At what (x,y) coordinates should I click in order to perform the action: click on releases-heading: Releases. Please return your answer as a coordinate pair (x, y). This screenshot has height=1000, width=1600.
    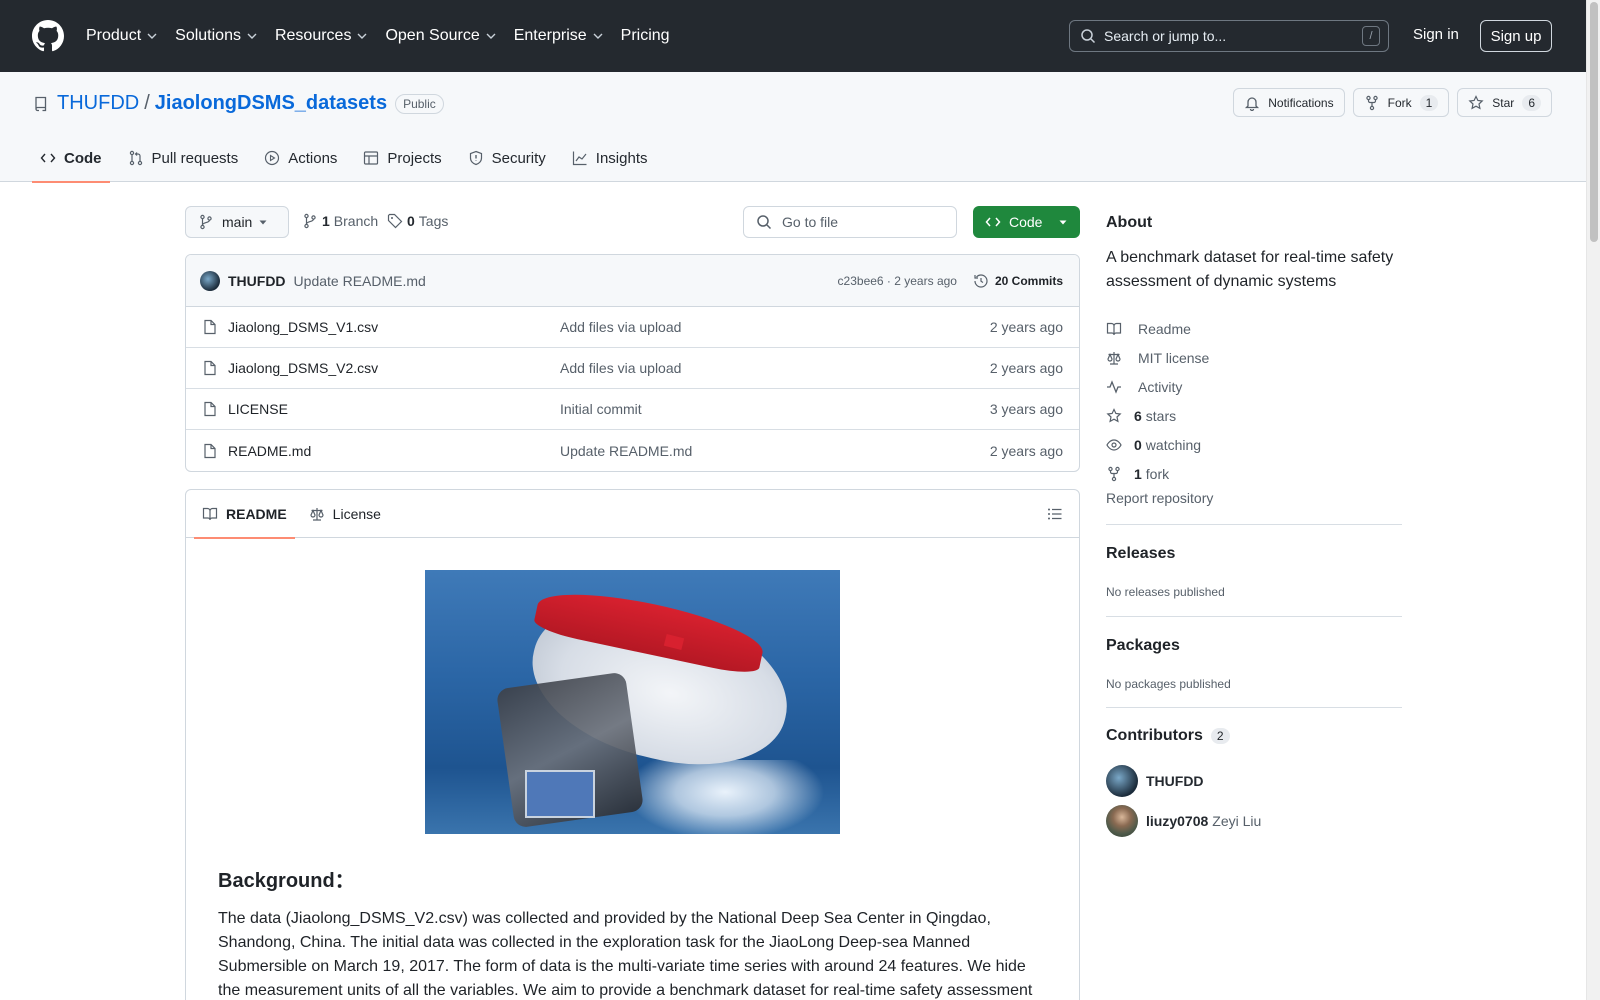
    Looking at the image, I should click on (1140, 554).